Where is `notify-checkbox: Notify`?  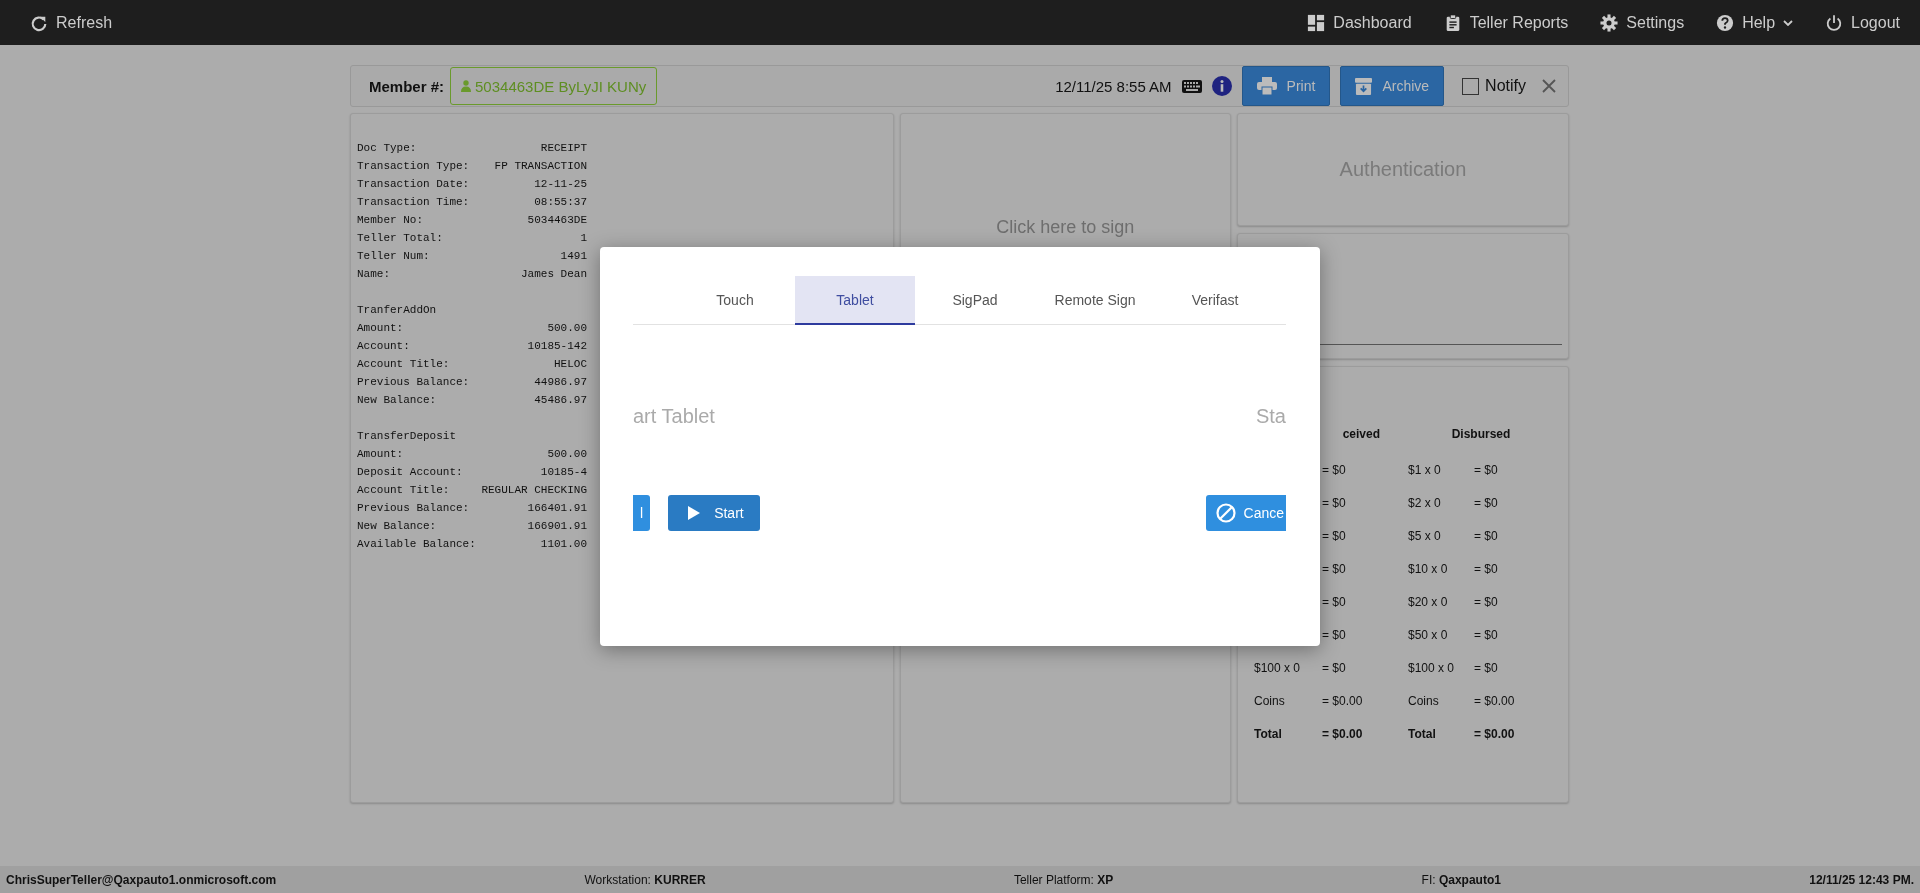 notify-checkbox: Notify is located at coordinates (1494, 86).